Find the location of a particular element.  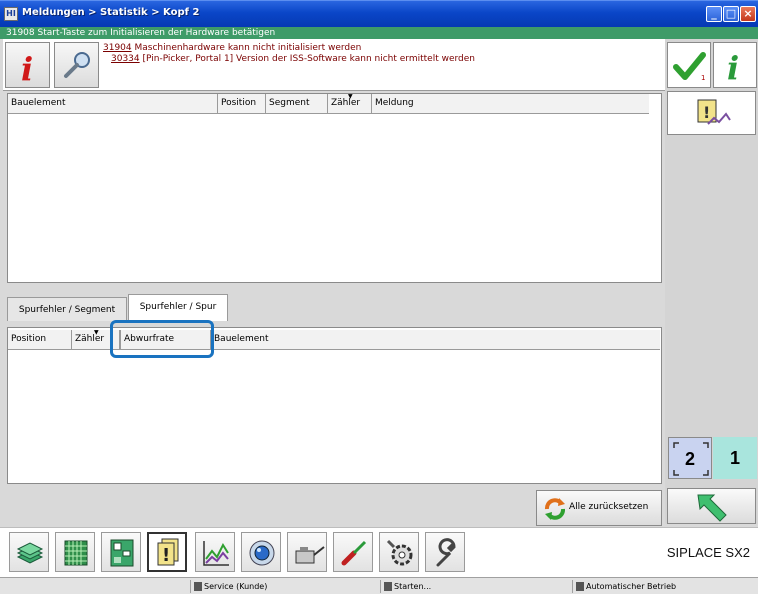

tool-wrench-button is located at coordinates (445, 552).